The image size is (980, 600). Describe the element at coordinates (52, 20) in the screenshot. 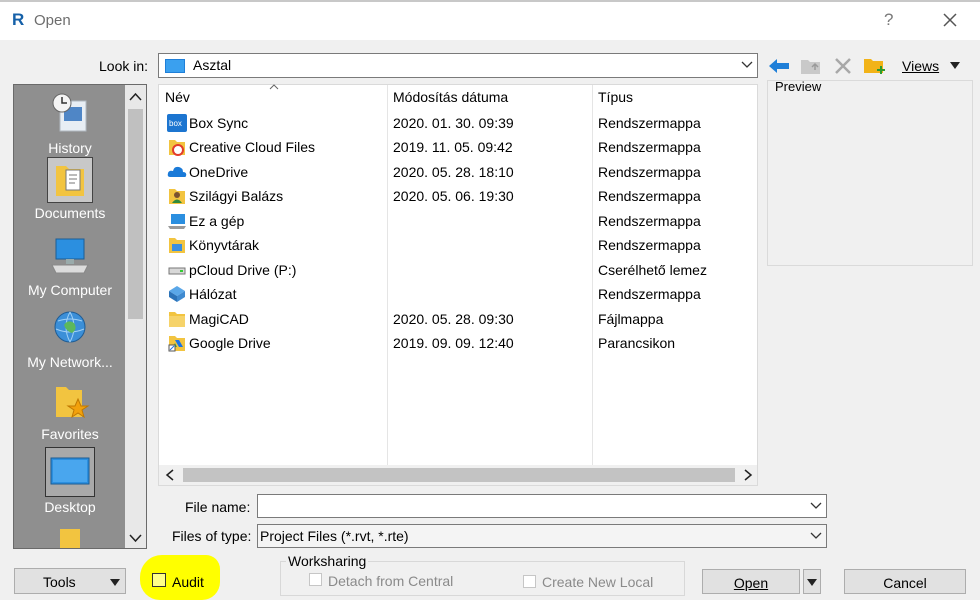

I see `window-title: Open` at that location.